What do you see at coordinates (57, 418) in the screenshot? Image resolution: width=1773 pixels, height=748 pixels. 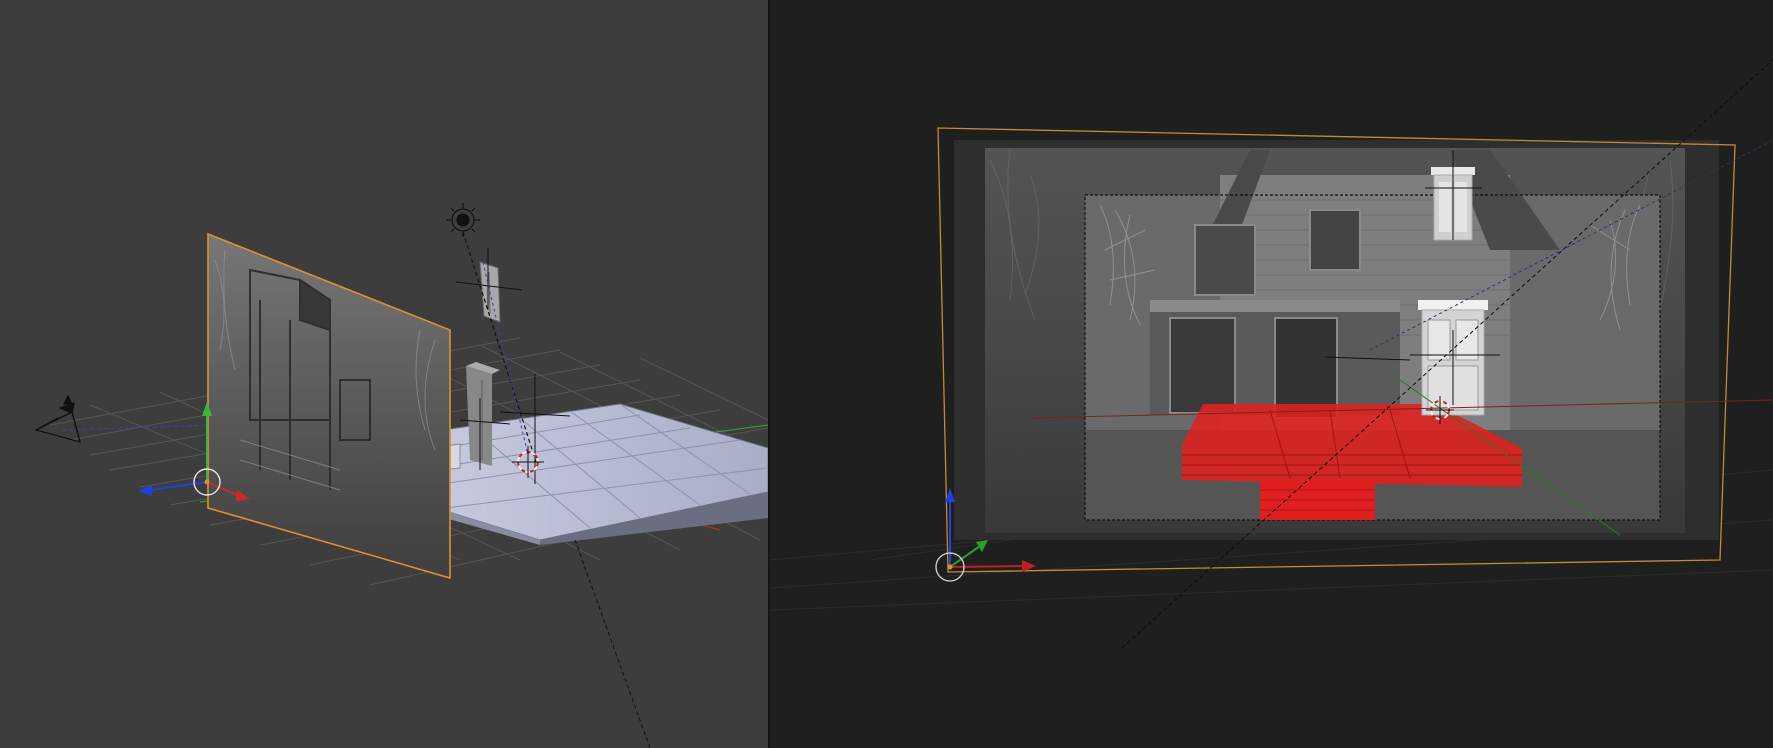 I see `camera-icon` at bounding box center [57, 418].